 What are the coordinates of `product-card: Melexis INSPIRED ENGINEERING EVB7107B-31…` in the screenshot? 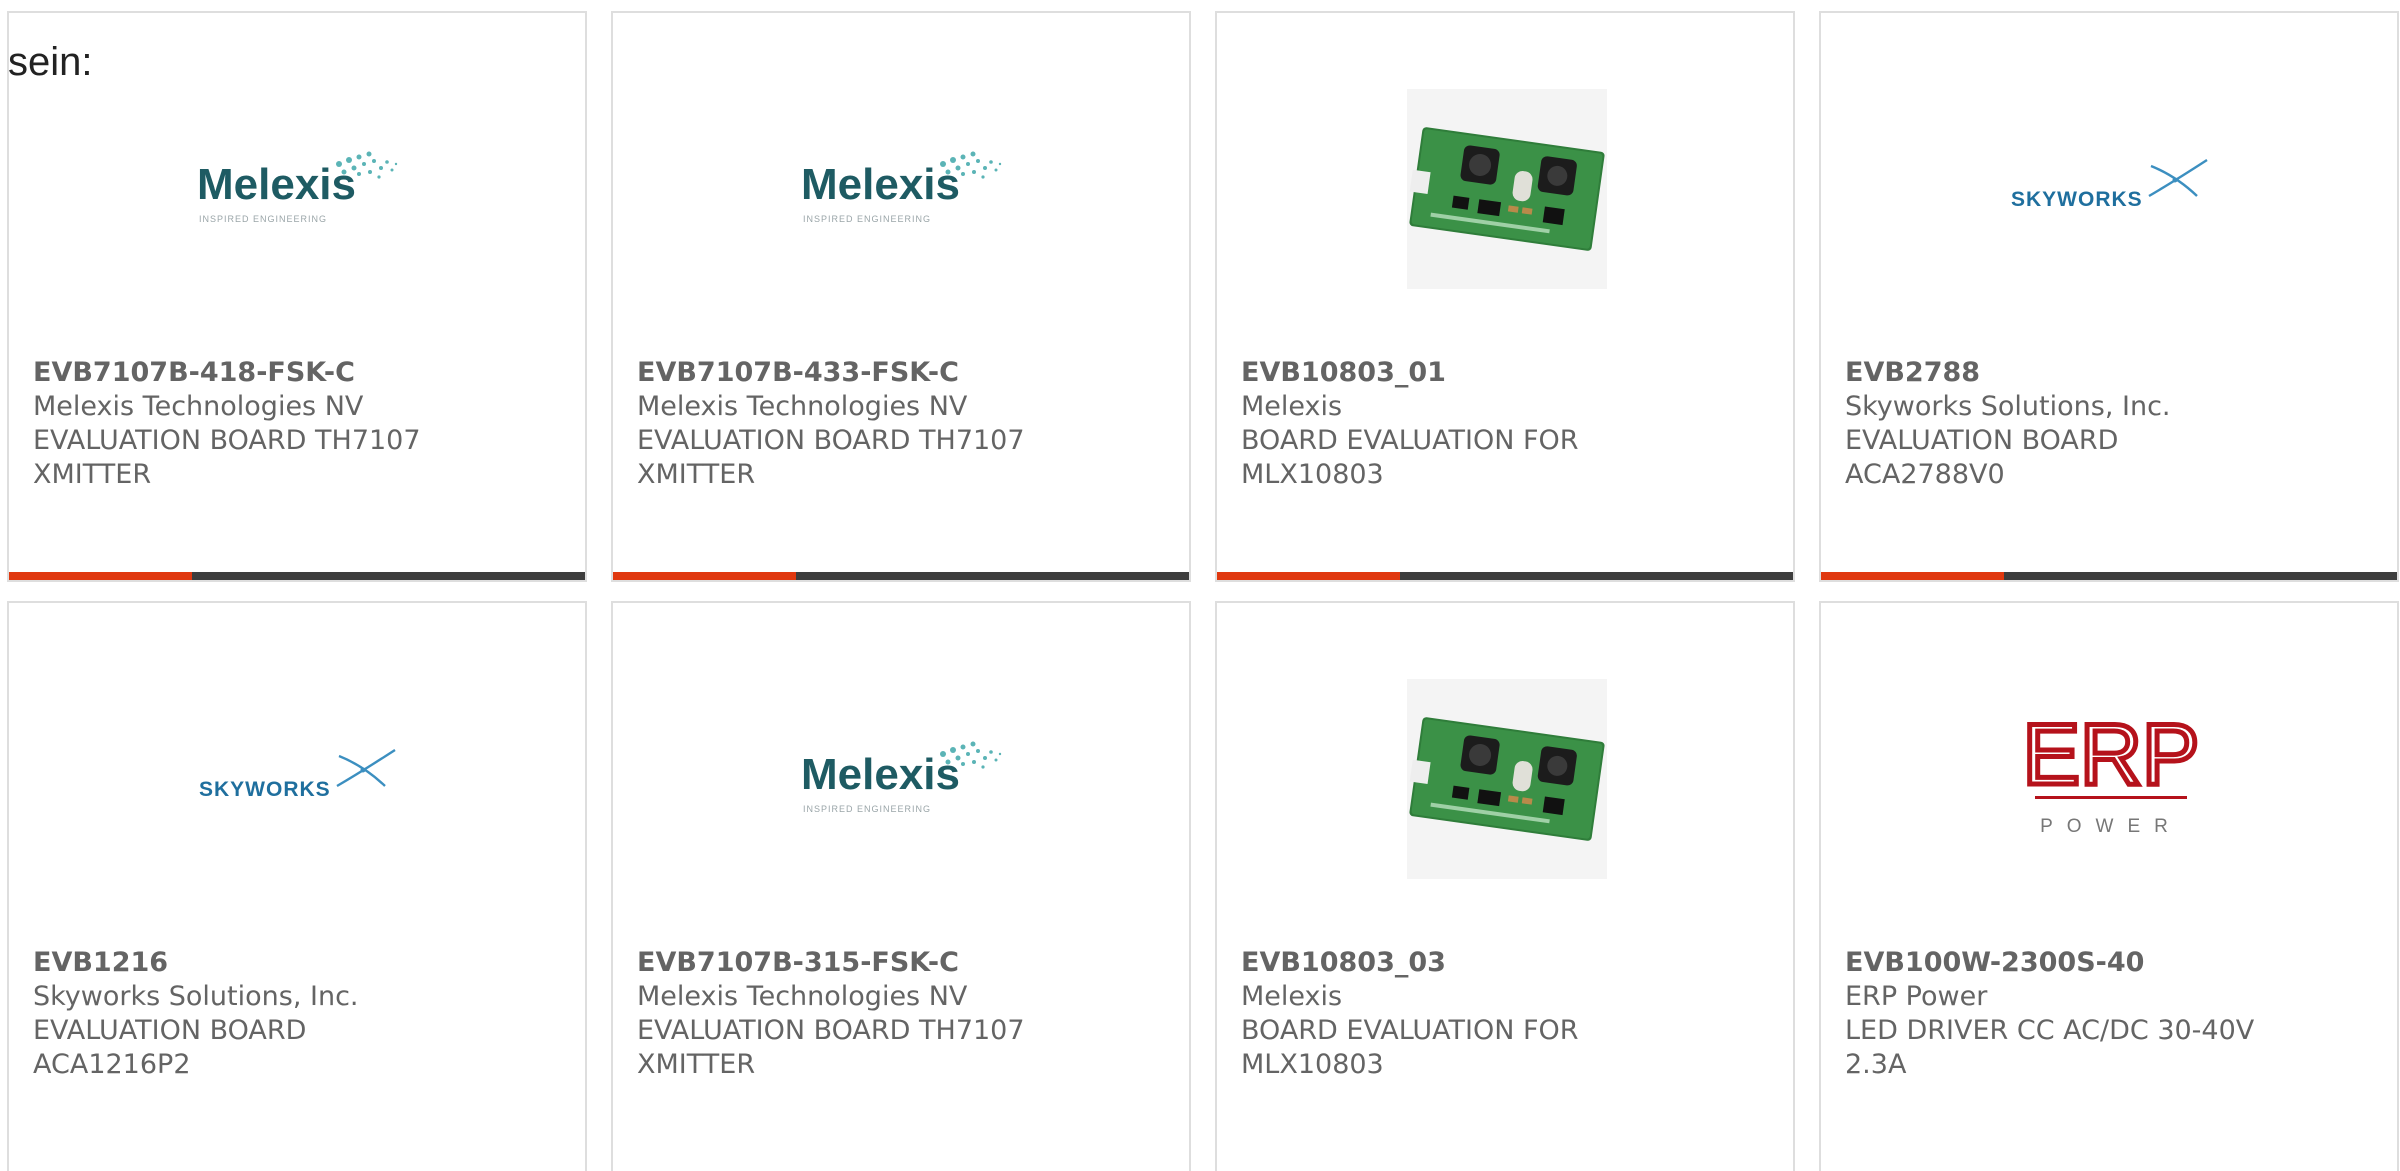 It's located at (901, 886).